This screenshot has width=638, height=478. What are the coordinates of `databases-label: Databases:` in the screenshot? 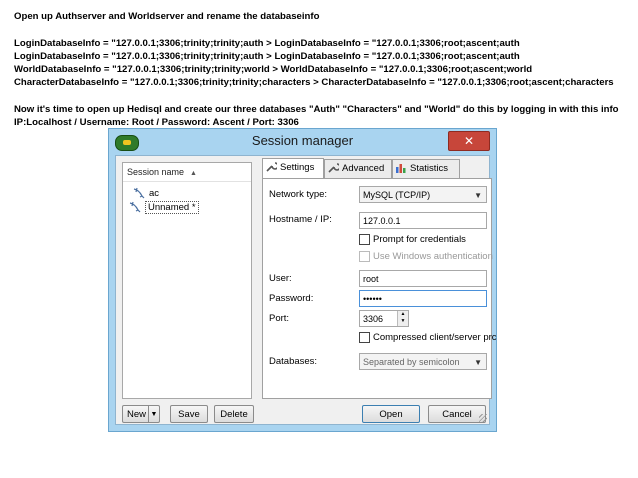 It's located at (293, 361).